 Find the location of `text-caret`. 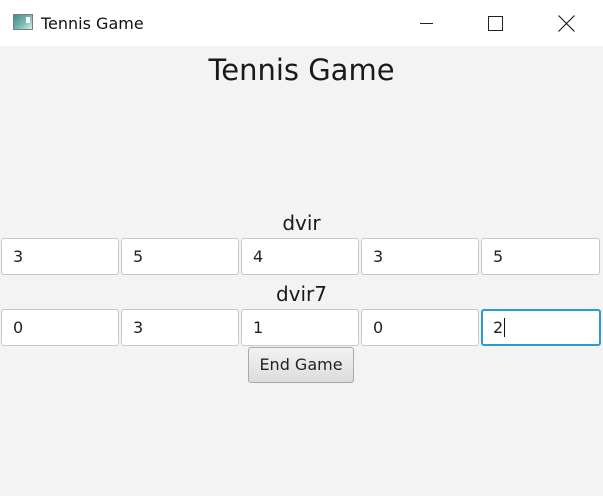

text-caret is located at coordinates (505, 327).